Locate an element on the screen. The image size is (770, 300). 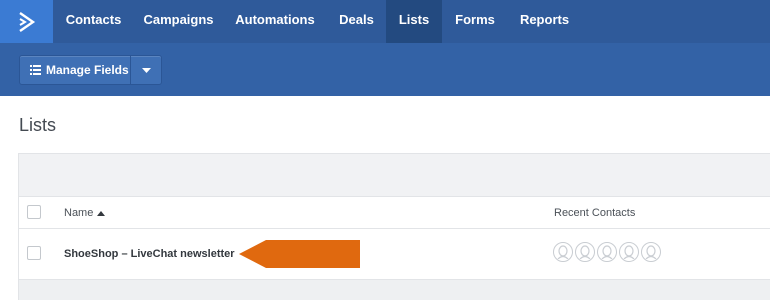
recent-contacts-avatars is located at coordinates (607, 252).